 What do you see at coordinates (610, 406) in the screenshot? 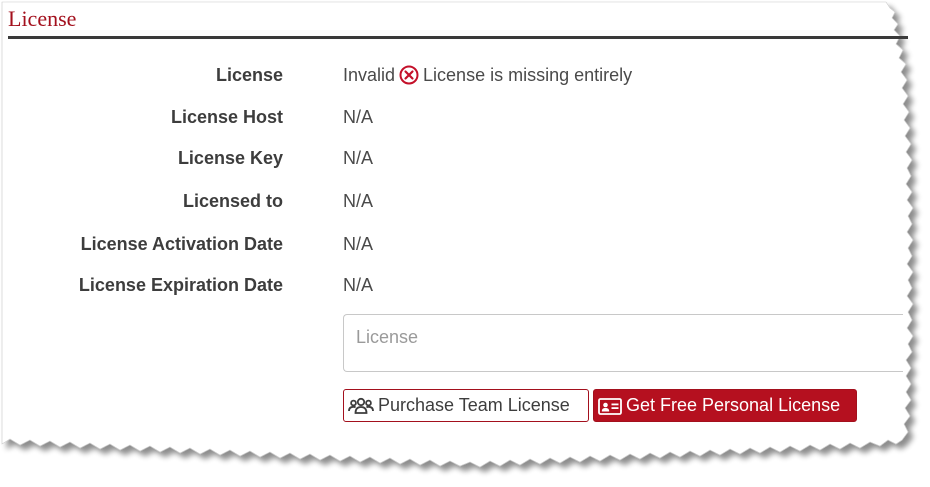
I see `id-card-icon` at bounding box center [610, 406].